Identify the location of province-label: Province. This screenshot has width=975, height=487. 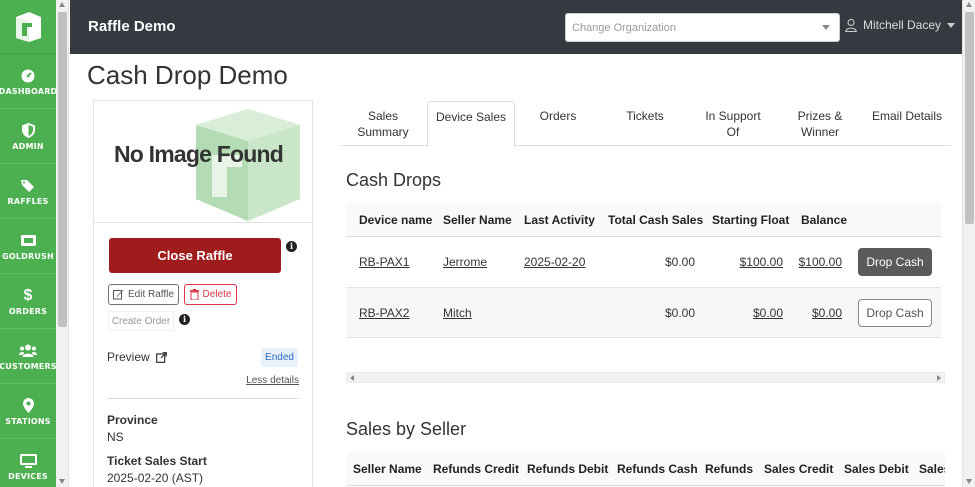
(132, 420).